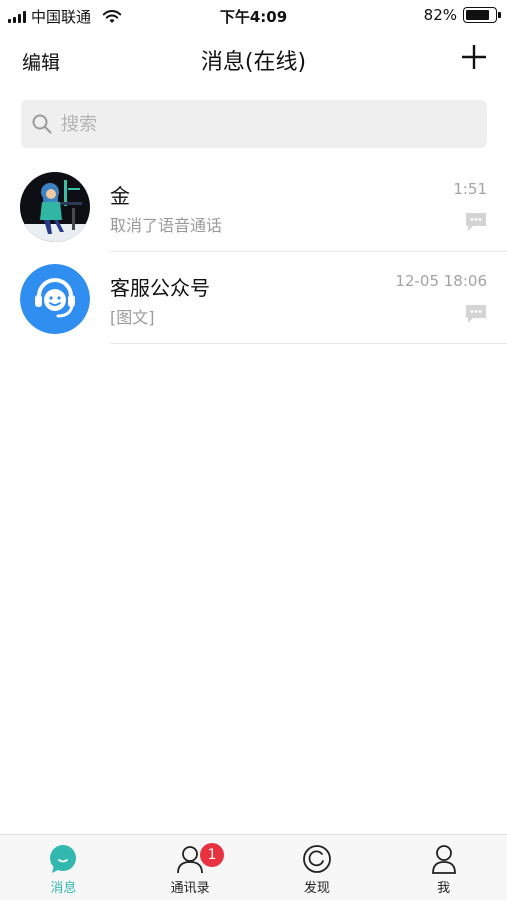 The image size is (507, 900). Describe the element at coordinates (63, 888) in the screenshot. I see `tab-label: 消息` at that location.